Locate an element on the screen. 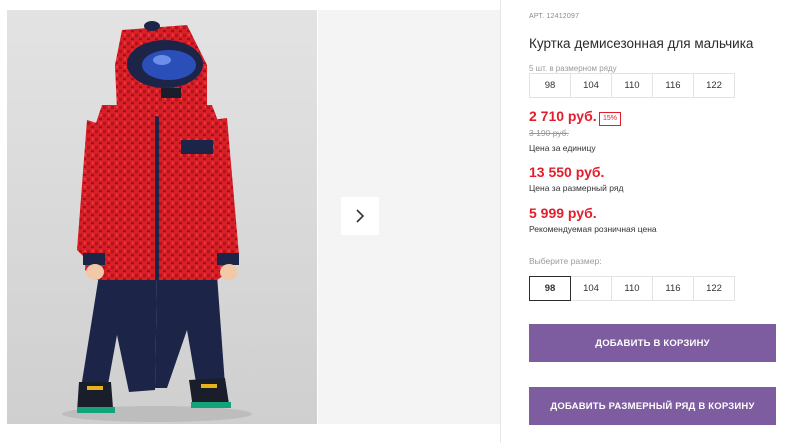  size-option-122: 122 is located at coordinates (714, 288).